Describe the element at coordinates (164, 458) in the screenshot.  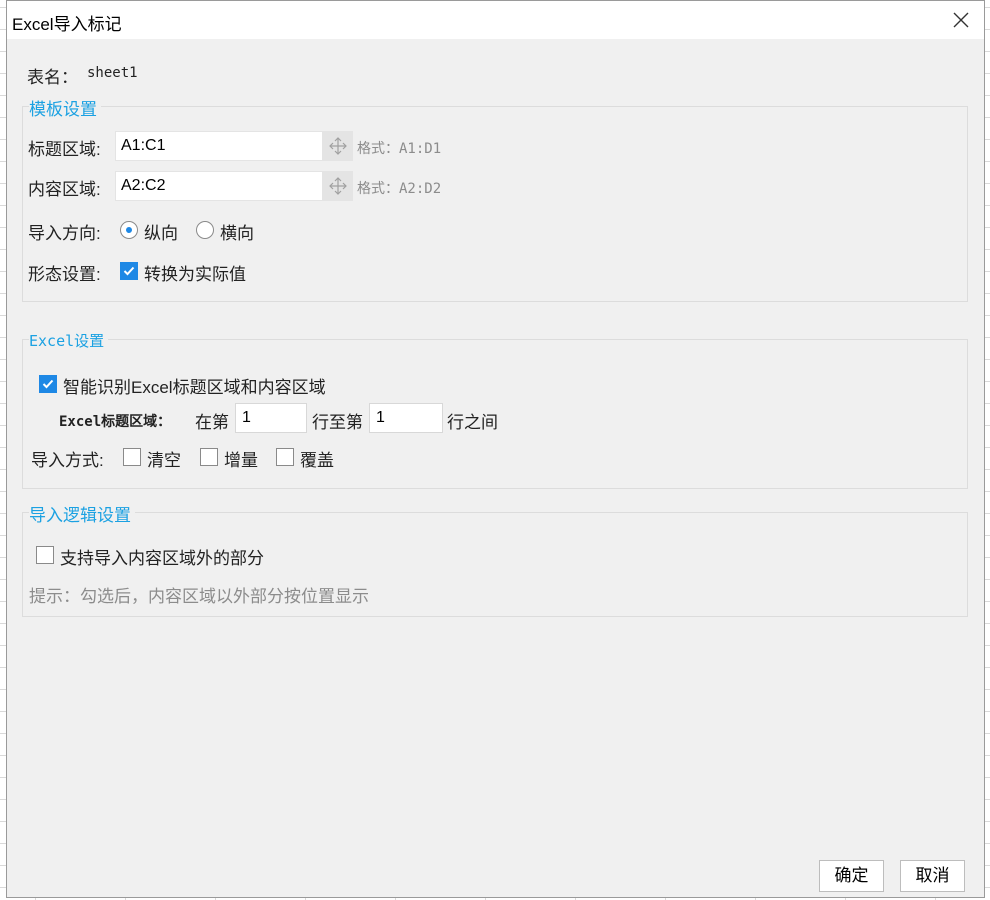
I see `mode-clear-label: 清空` at that location.